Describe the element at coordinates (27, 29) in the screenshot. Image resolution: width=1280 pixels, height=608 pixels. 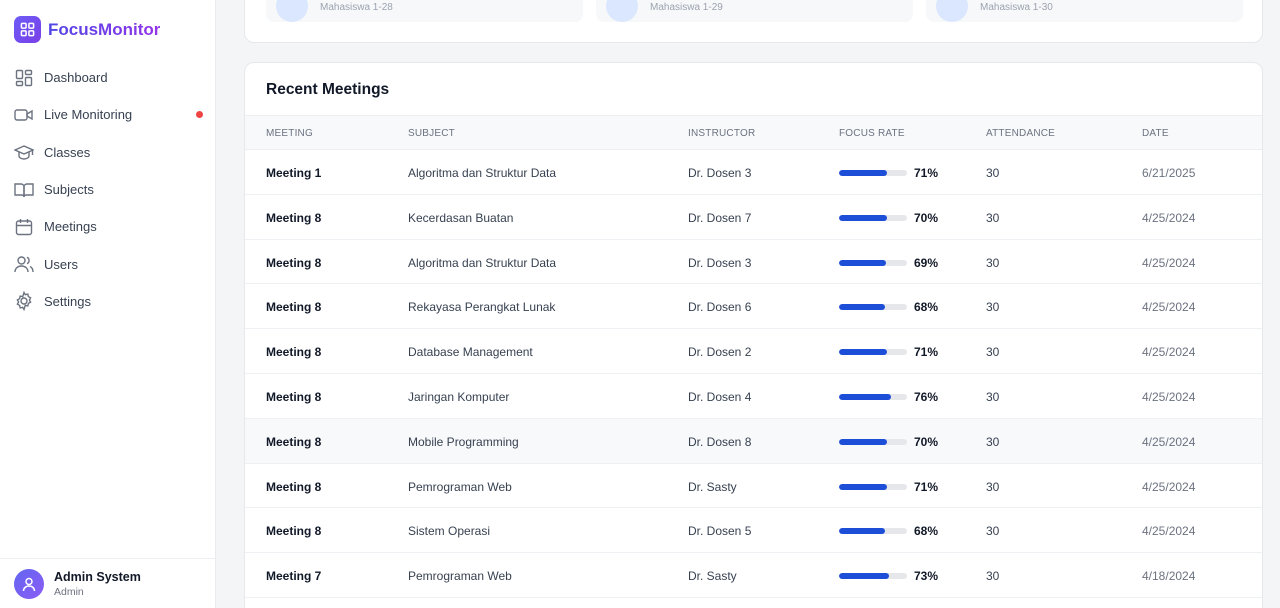
I see `app-logo-icon` at that location.